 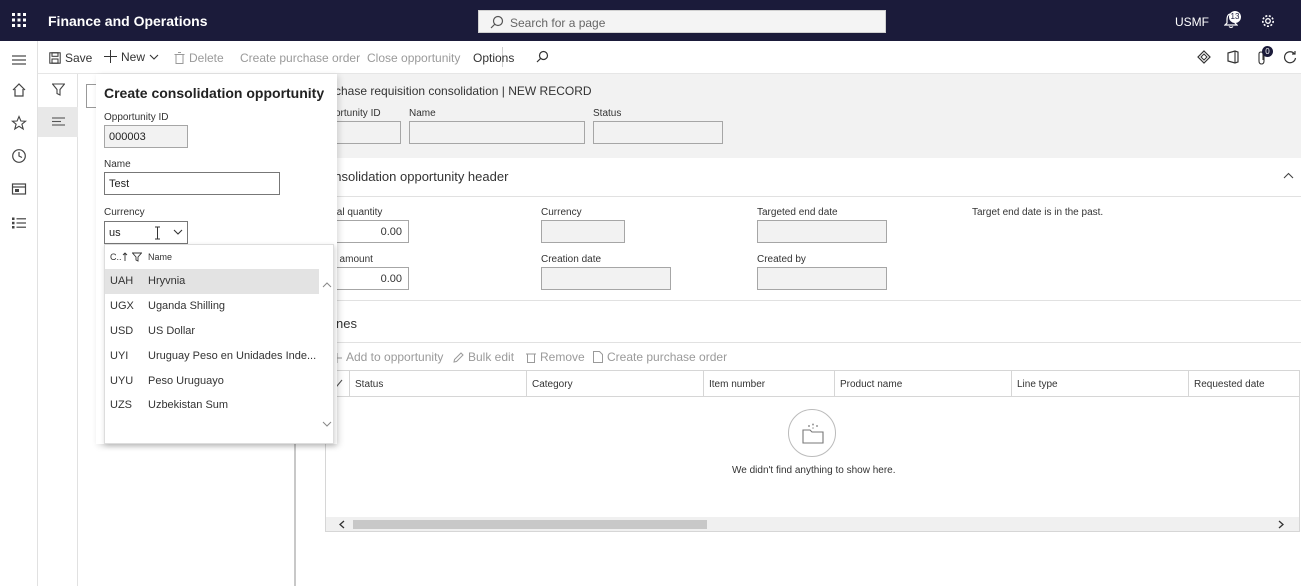 What do you see at coordinates (122, 306) in the screenshot?
I see `currency-code: UGX` at bounding box center [122, 306].